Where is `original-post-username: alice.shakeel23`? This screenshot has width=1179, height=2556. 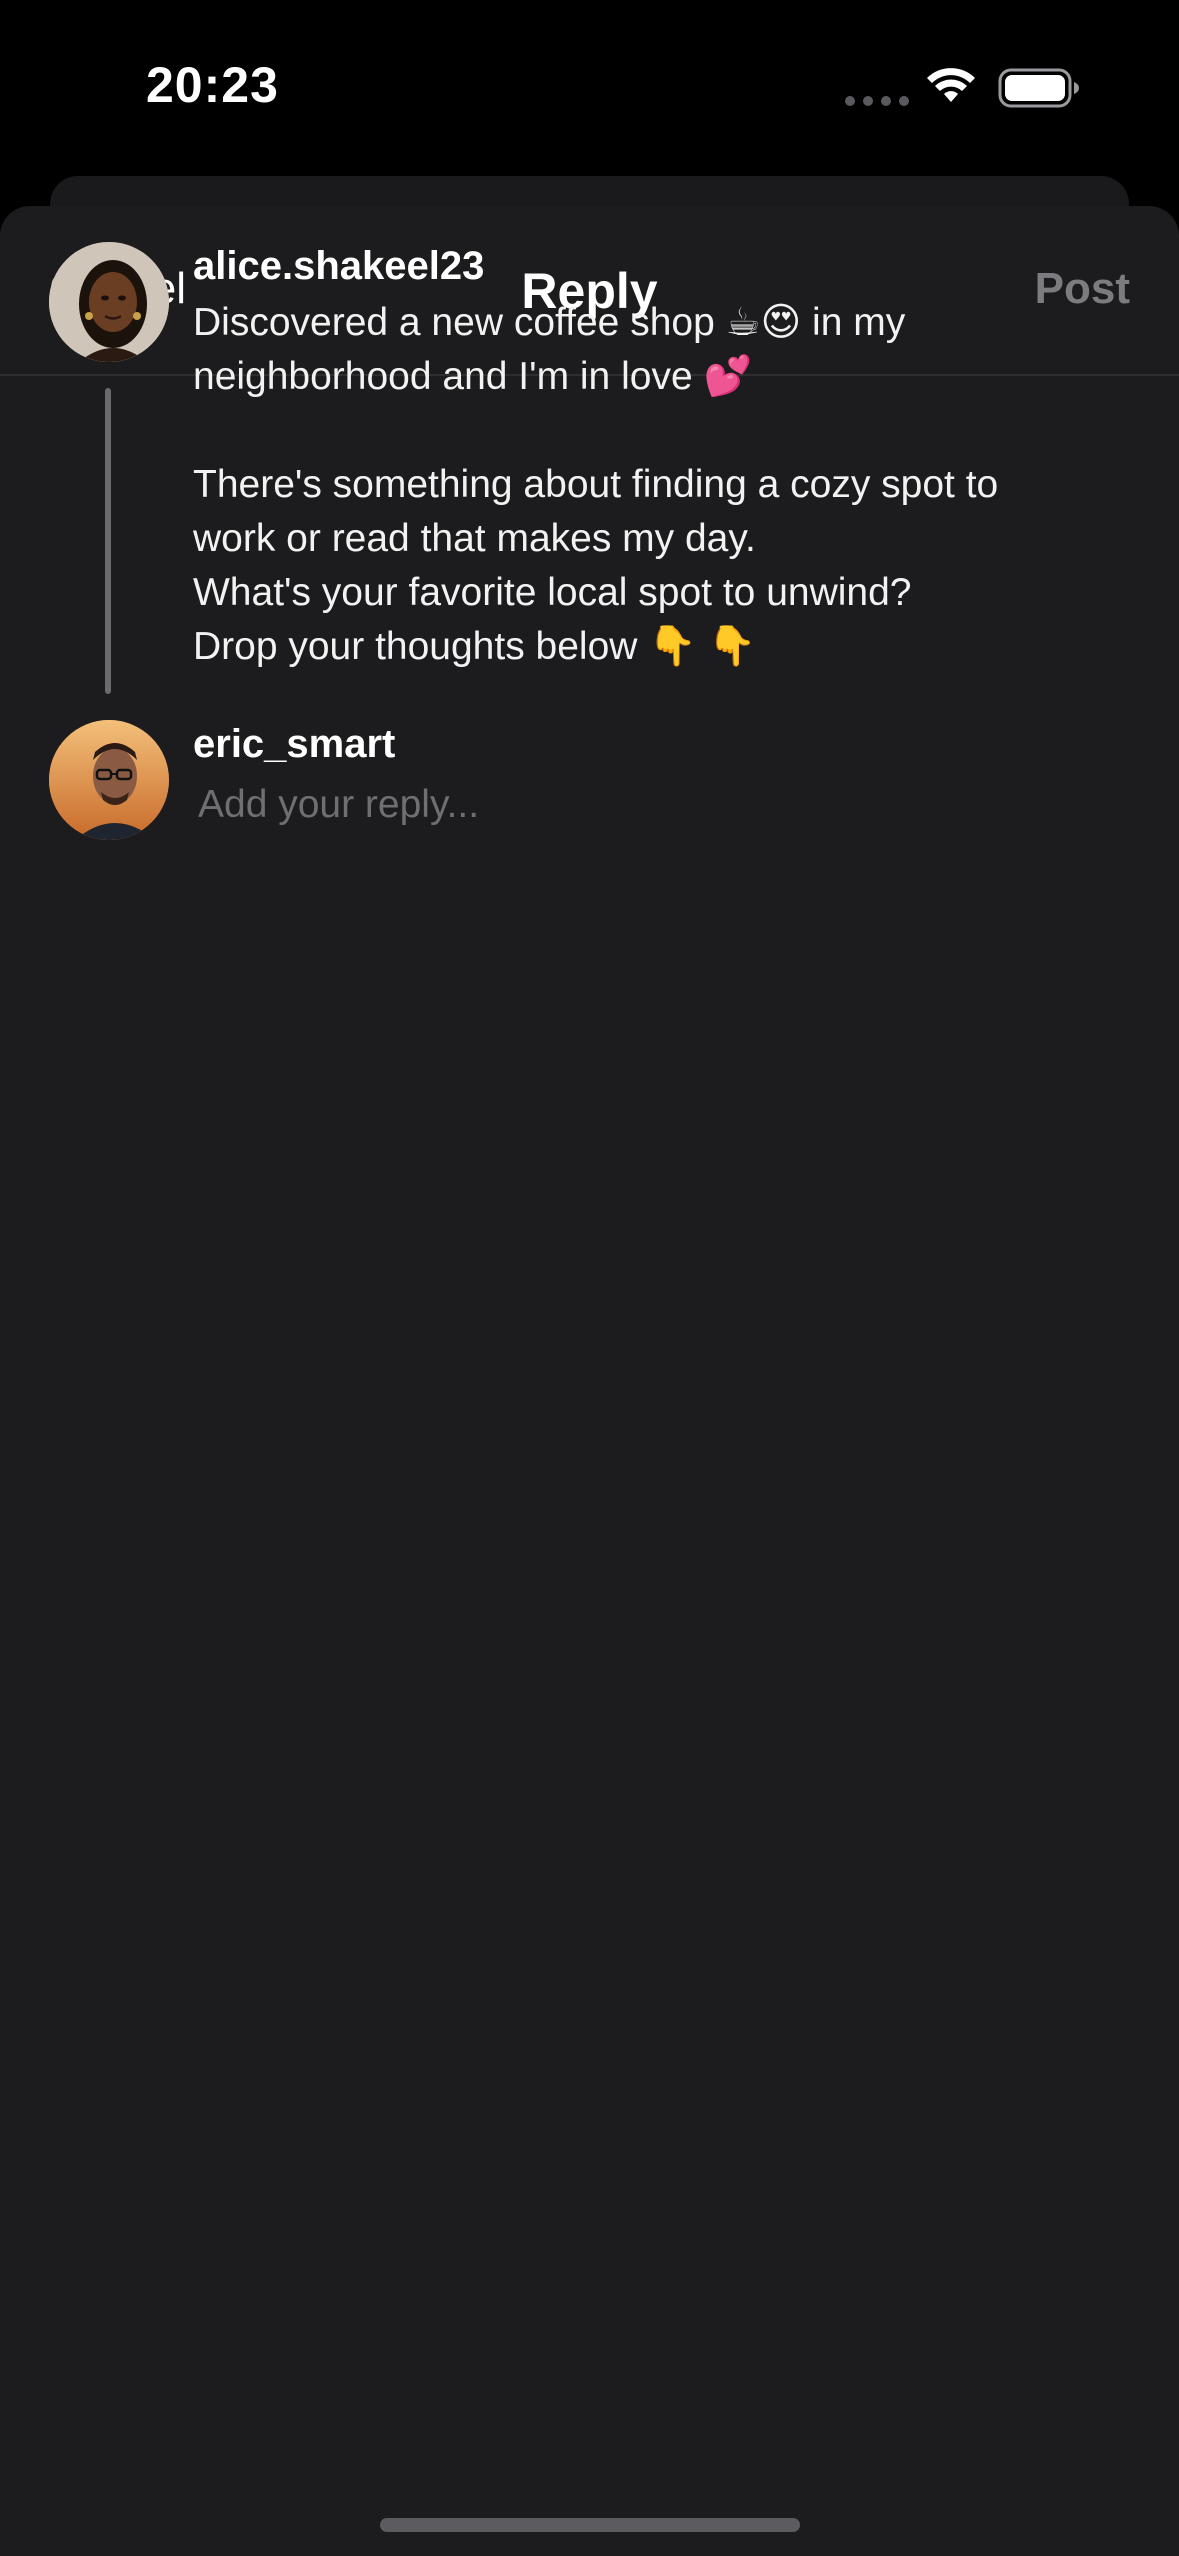 original-post-username: alice.shakeel23 is located at coordinates (338, 266).